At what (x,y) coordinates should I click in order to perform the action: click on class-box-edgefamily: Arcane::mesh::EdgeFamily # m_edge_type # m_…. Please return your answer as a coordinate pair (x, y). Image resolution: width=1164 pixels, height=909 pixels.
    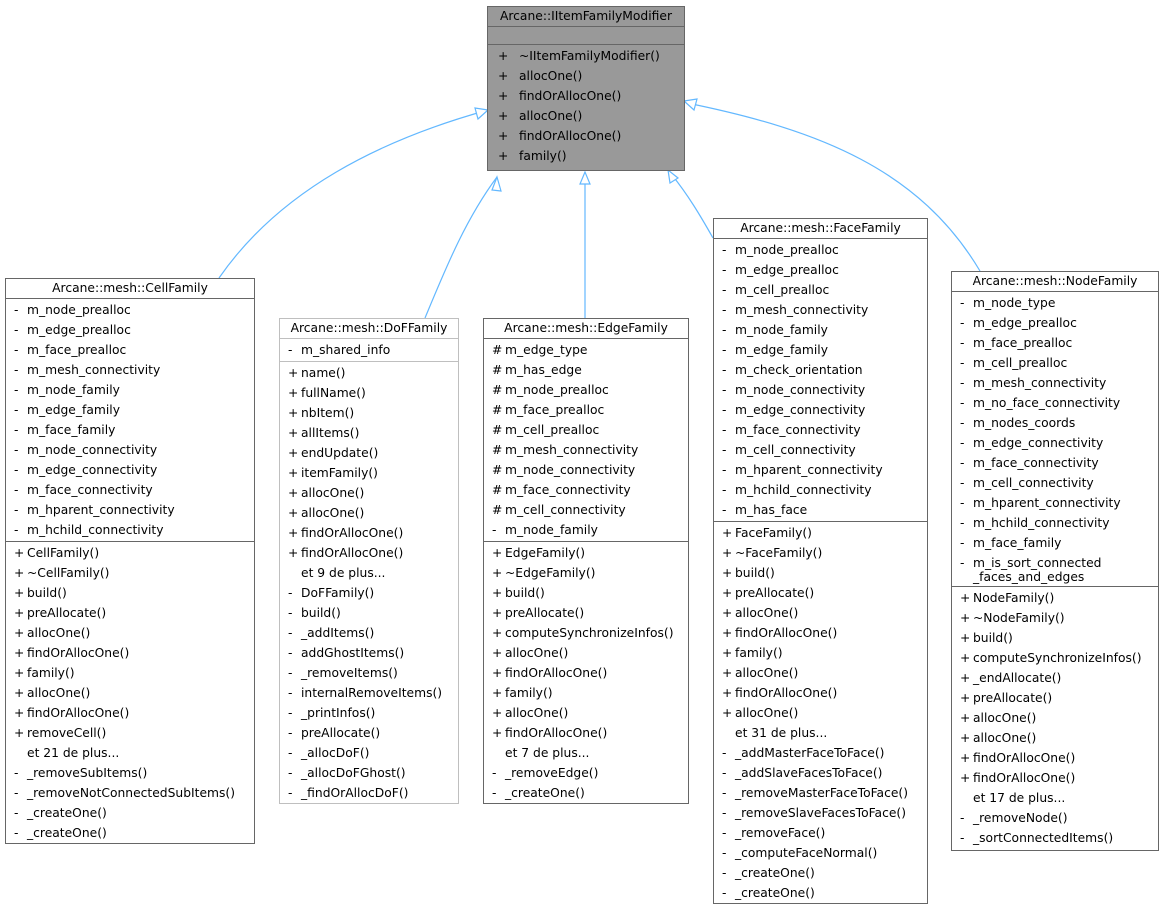
    Looking at the image, I should click on (586, 561).